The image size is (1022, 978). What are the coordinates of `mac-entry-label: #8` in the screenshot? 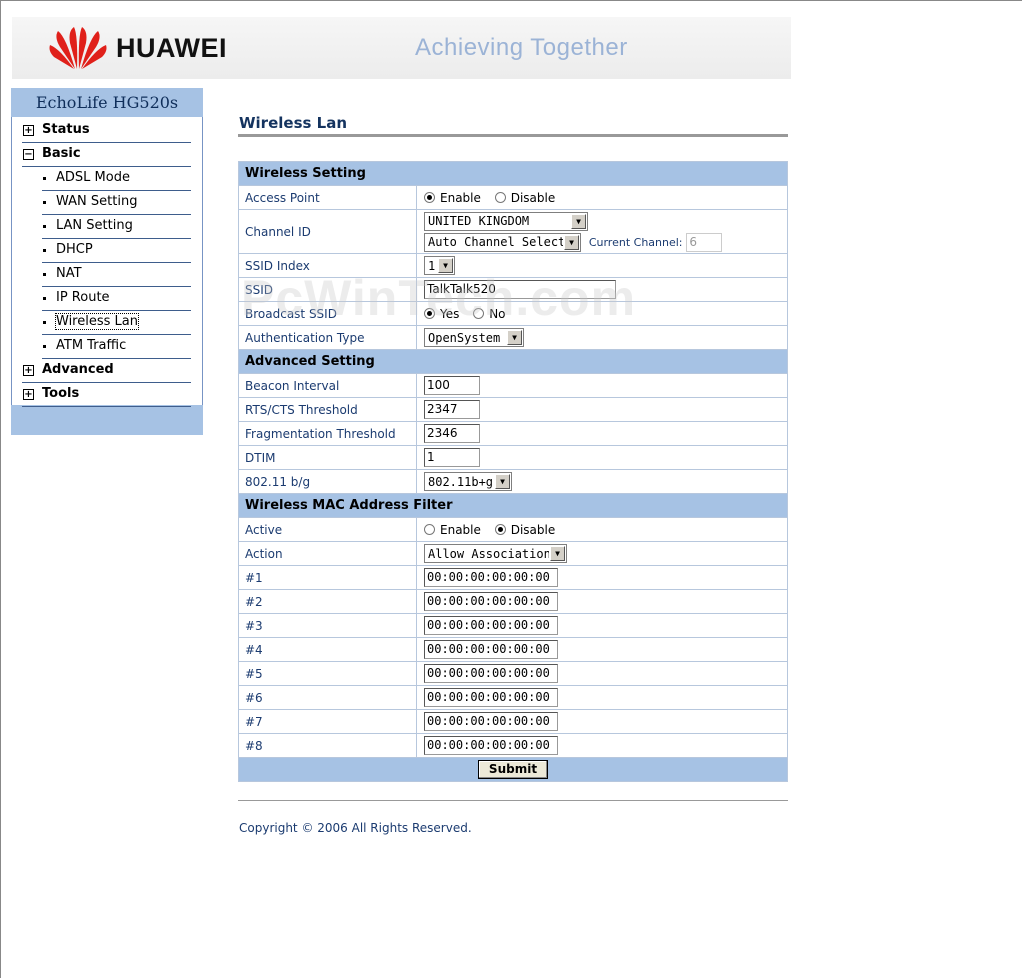 It's located at (327, 745).